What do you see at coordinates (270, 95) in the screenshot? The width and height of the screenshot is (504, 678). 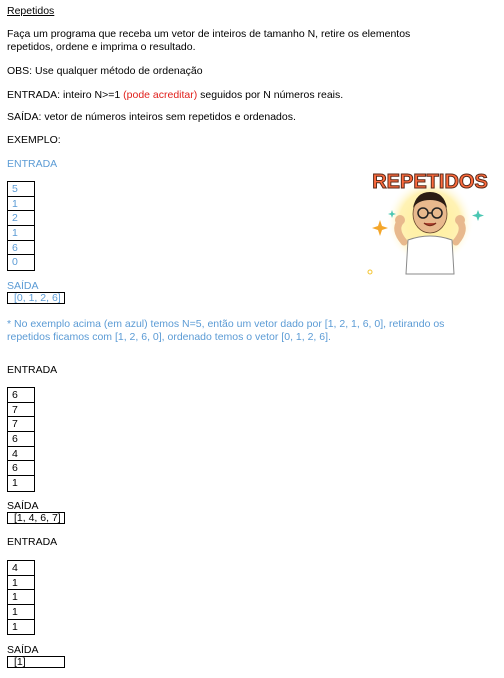 I see `input-spec-rest: seguidos por N números reais.` at bounding box center [270, 95].